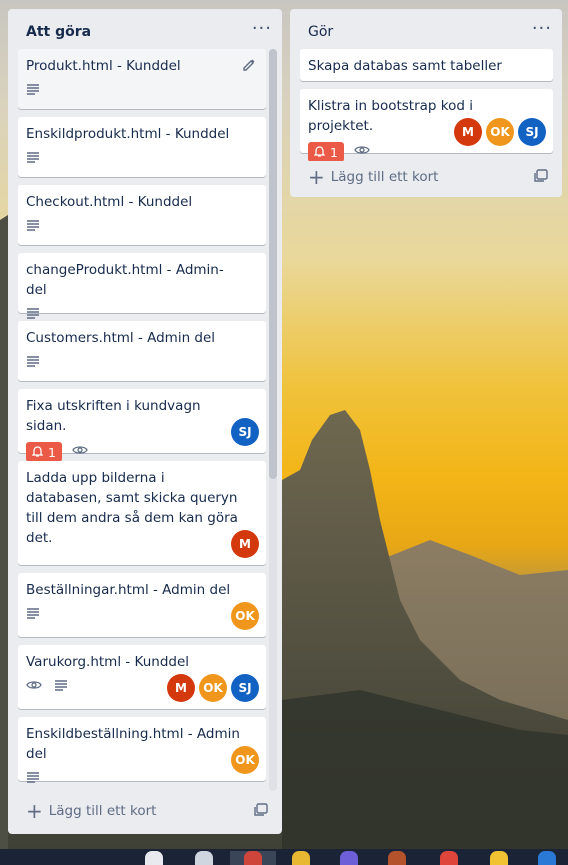 Image resolution: width=568 pixels, height=865 pixels. I want to click on card-members: SJ, so click(245, 432).